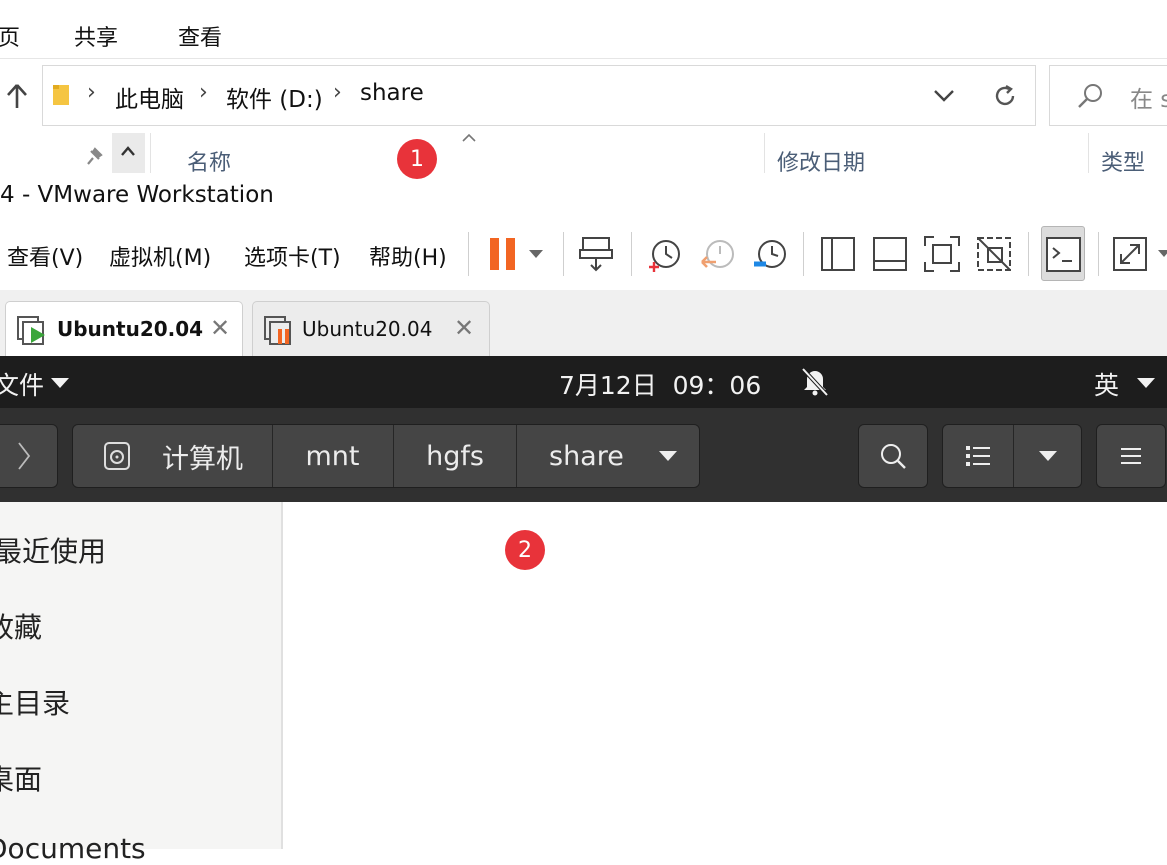 Image resolution: width=1167 pixels, height=865 pixels. What do you see at coordinates (96, 36) in the screenshot?
I see `ribbon-tab-share: 共享` at bounding box center [96, 36].